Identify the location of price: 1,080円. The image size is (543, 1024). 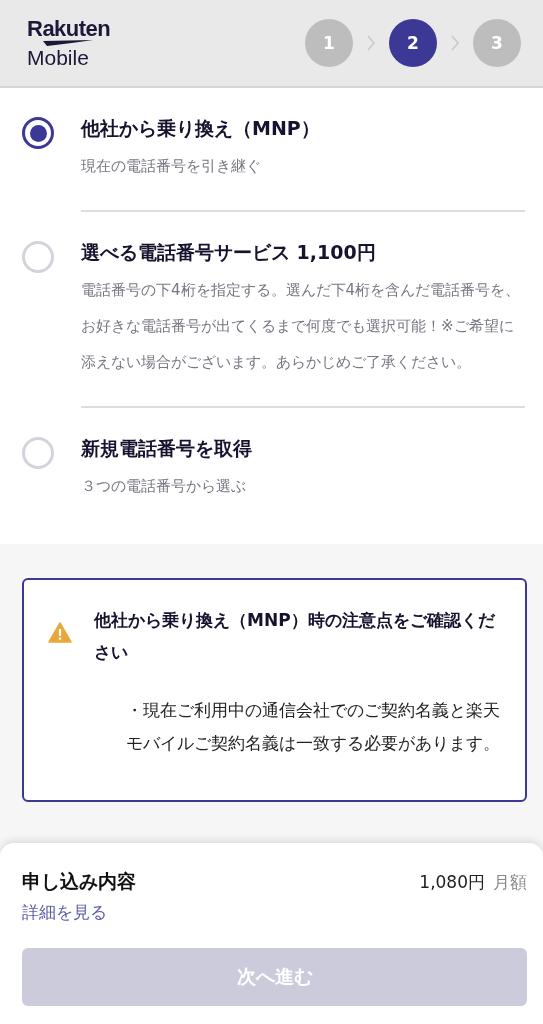
(452, 882).